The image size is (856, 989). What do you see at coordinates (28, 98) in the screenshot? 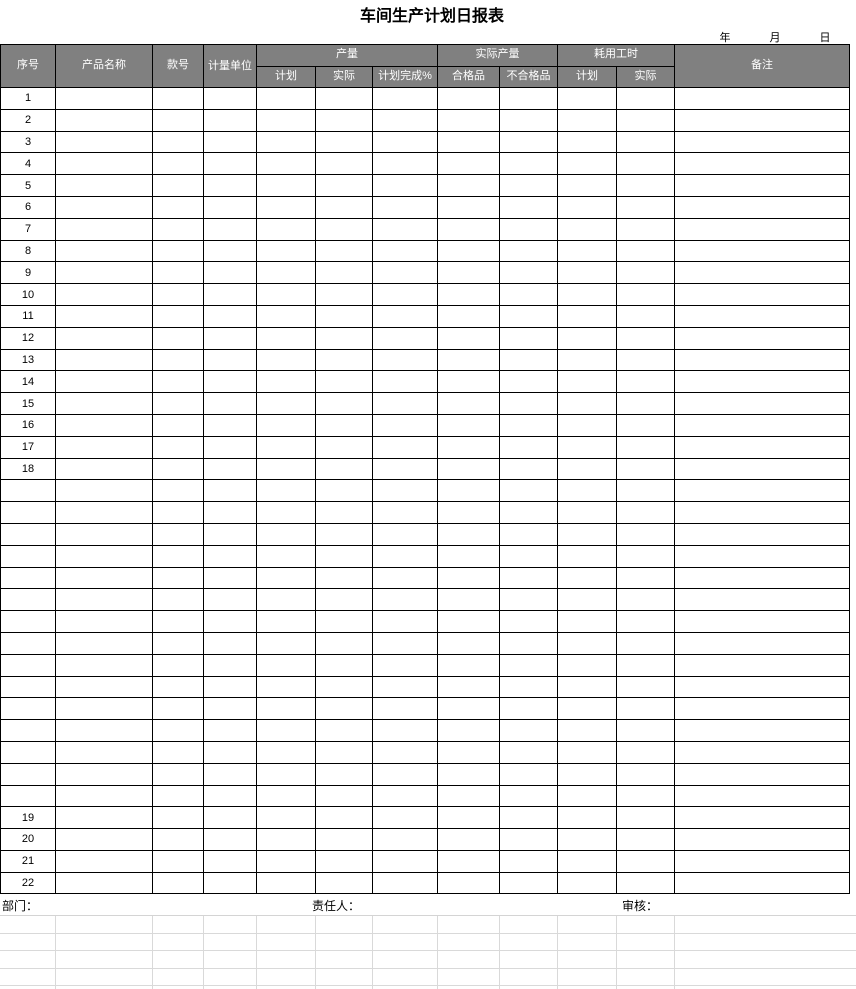
I see `row-sequence-cell: 1` at bounding box center [28, 98].